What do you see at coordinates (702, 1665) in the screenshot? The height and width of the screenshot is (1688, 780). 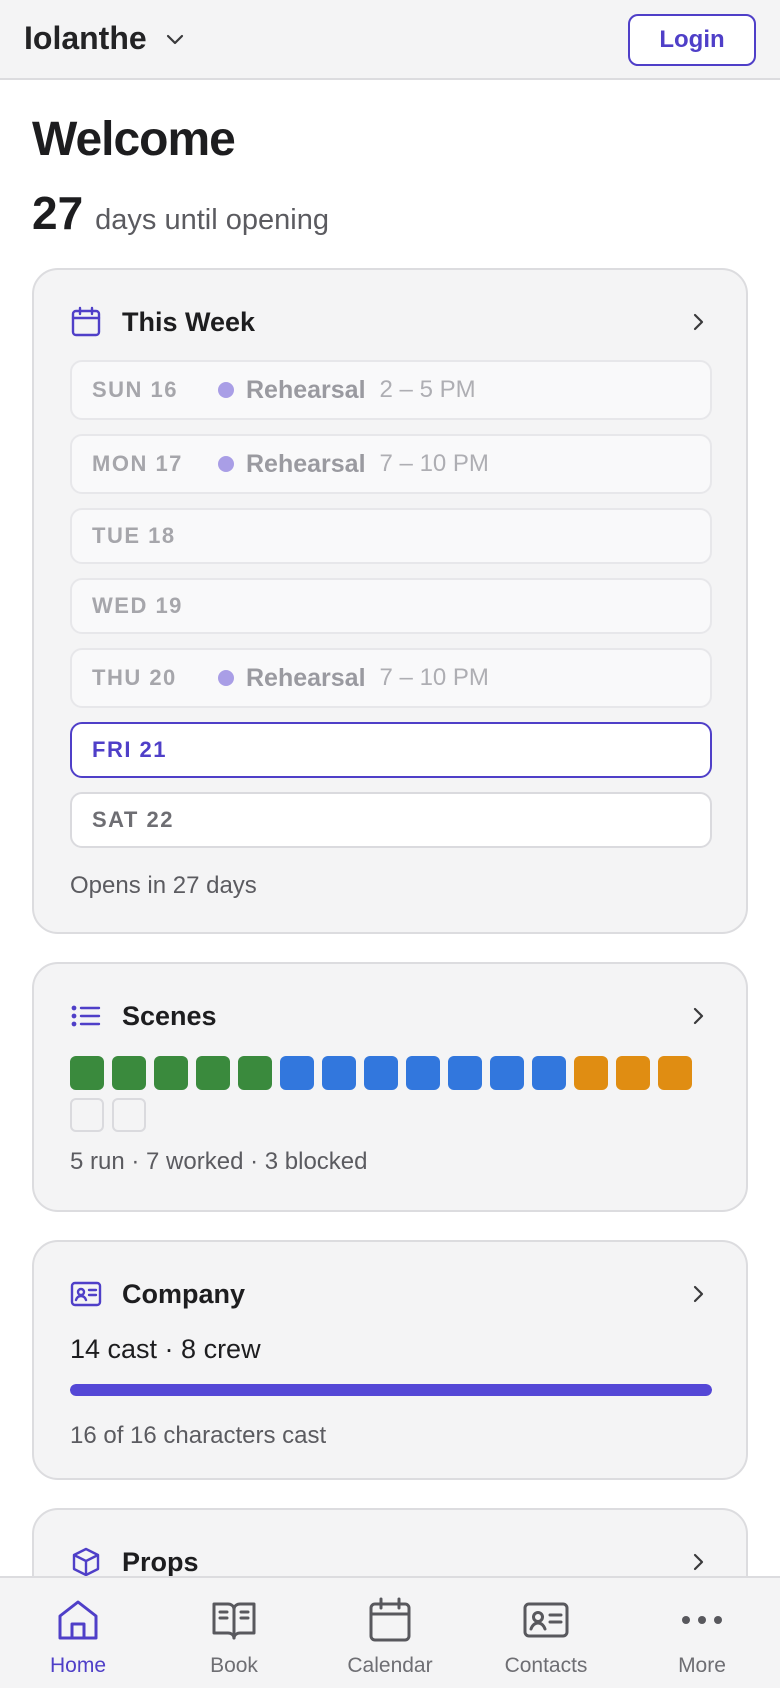 I see `tab-label: More` at bounding box center [702, 1665].